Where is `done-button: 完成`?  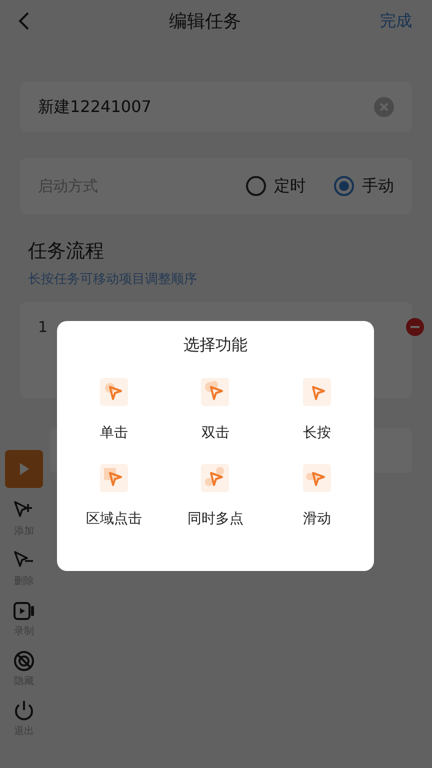
done-button: 完成 is located at coordinates (396, 21).